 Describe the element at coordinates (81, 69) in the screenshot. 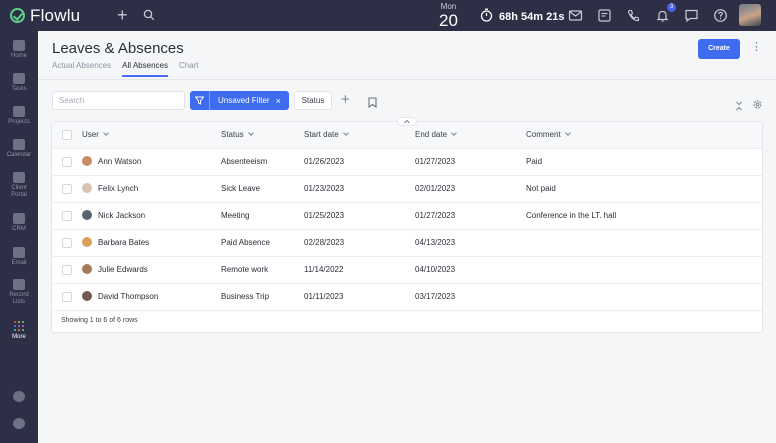

I see `tab-actual-absences: Actual Absences` at that location.